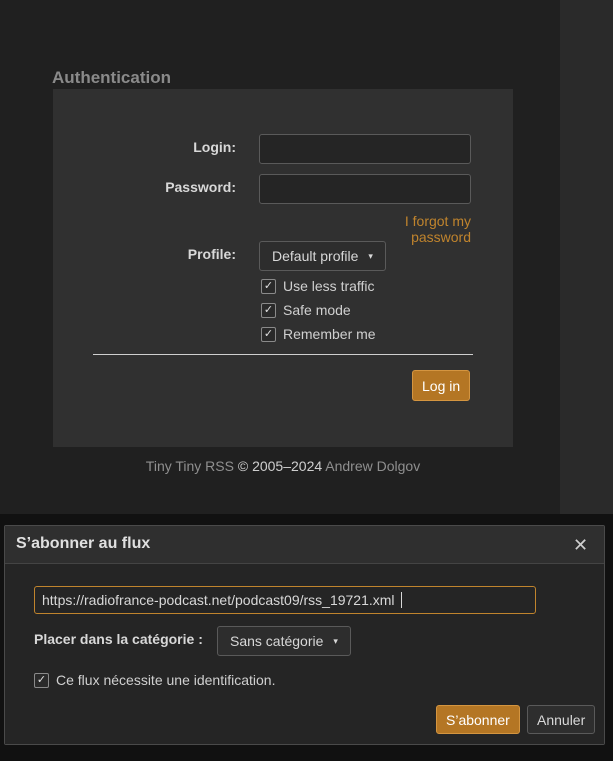 The image size is (613, 761). I want to click on password-label: Password:, so click(200, 187).